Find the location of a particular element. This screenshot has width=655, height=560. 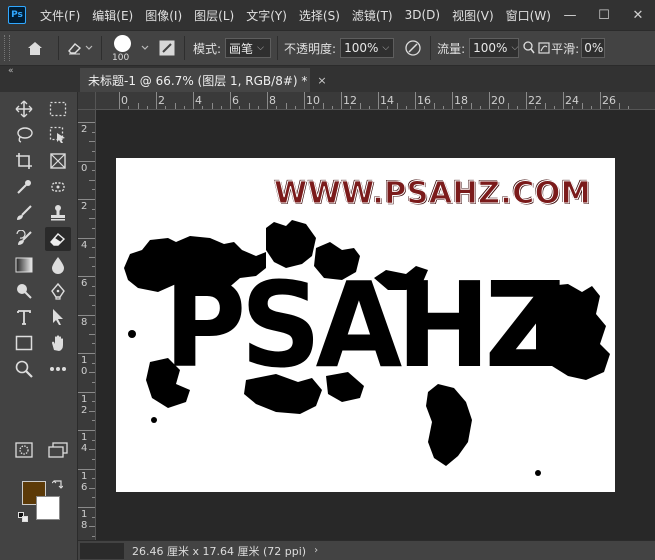

status-bar: 26.46 厘米 x 17.64 厘米 (72 ppi) › is located at coordinates (366, 550).